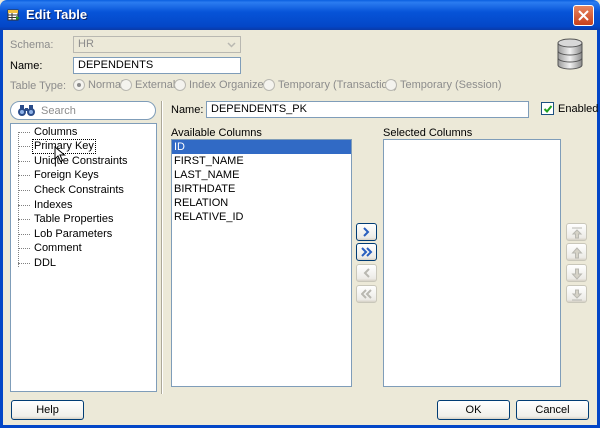 The height and width of the screenshot is (428, 600). I want to click on available-columns-label: Available Columns, so click(216, 133).